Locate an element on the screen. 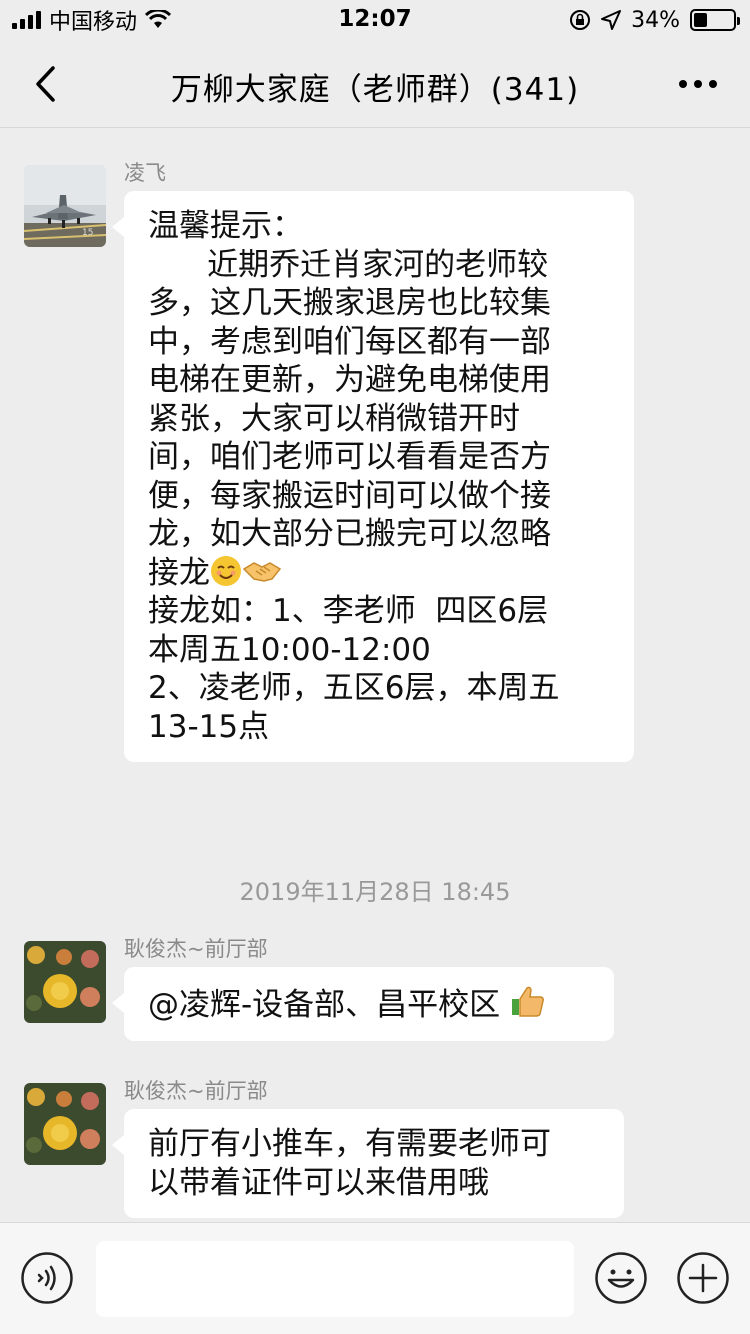 This screenshot has width=750, height=1334. message-line: 龙，如大部分已搬完可以忽略 is located at coordinates (349, 534).